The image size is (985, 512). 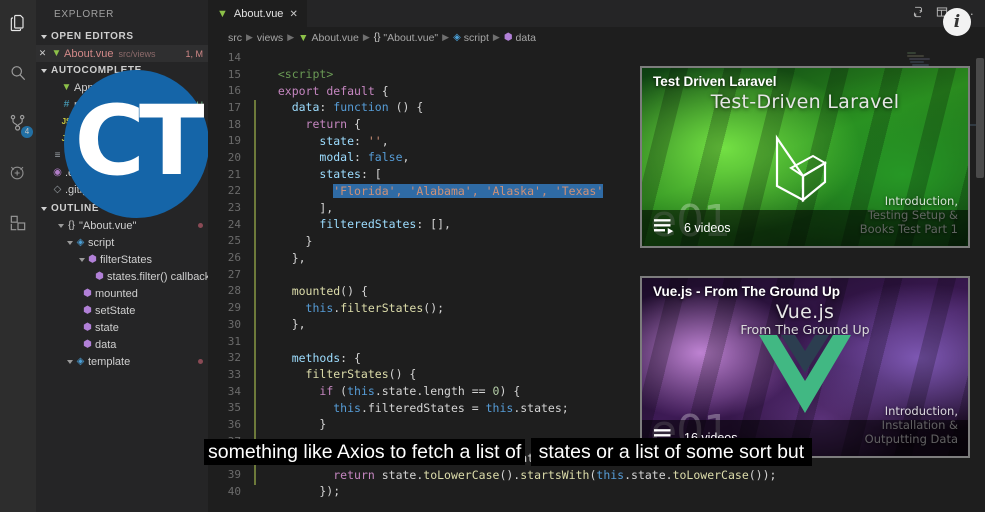 What do you see at coordinates (336, 157) in the screenshot?
I see `code-text: modal: false,` at bounding box center [336, 157].